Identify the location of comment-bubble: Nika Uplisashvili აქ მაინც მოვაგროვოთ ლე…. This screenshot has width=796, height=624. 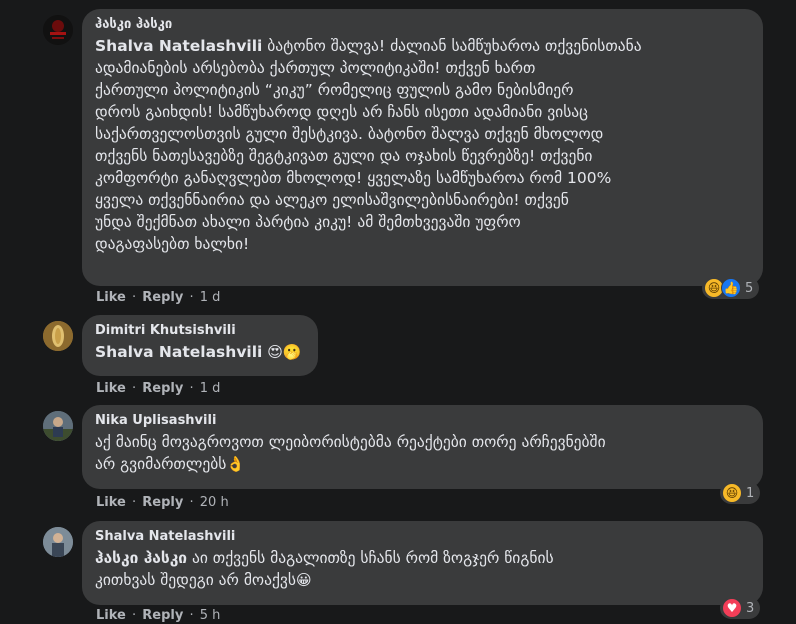
(422, 447).